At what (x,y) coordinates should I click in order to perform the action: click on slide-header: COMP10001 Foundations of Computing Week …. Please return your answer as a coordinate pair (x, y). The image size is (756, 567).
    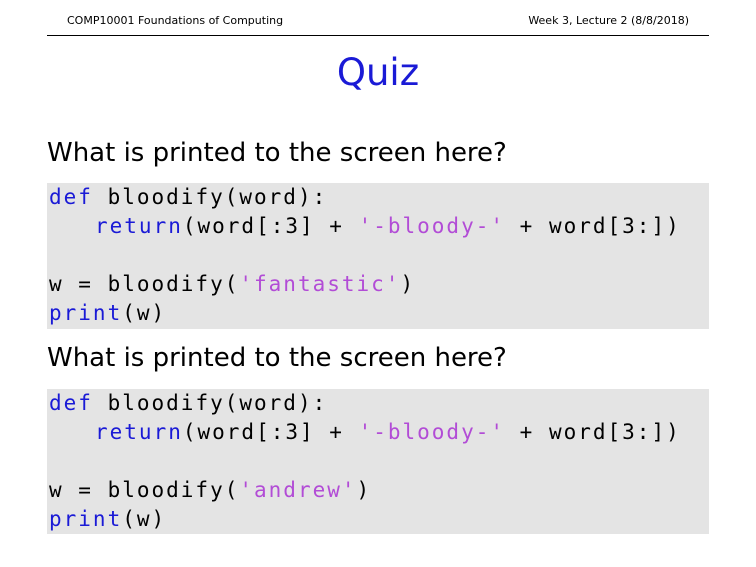
    Looking at the image, I should click on (378, 21).